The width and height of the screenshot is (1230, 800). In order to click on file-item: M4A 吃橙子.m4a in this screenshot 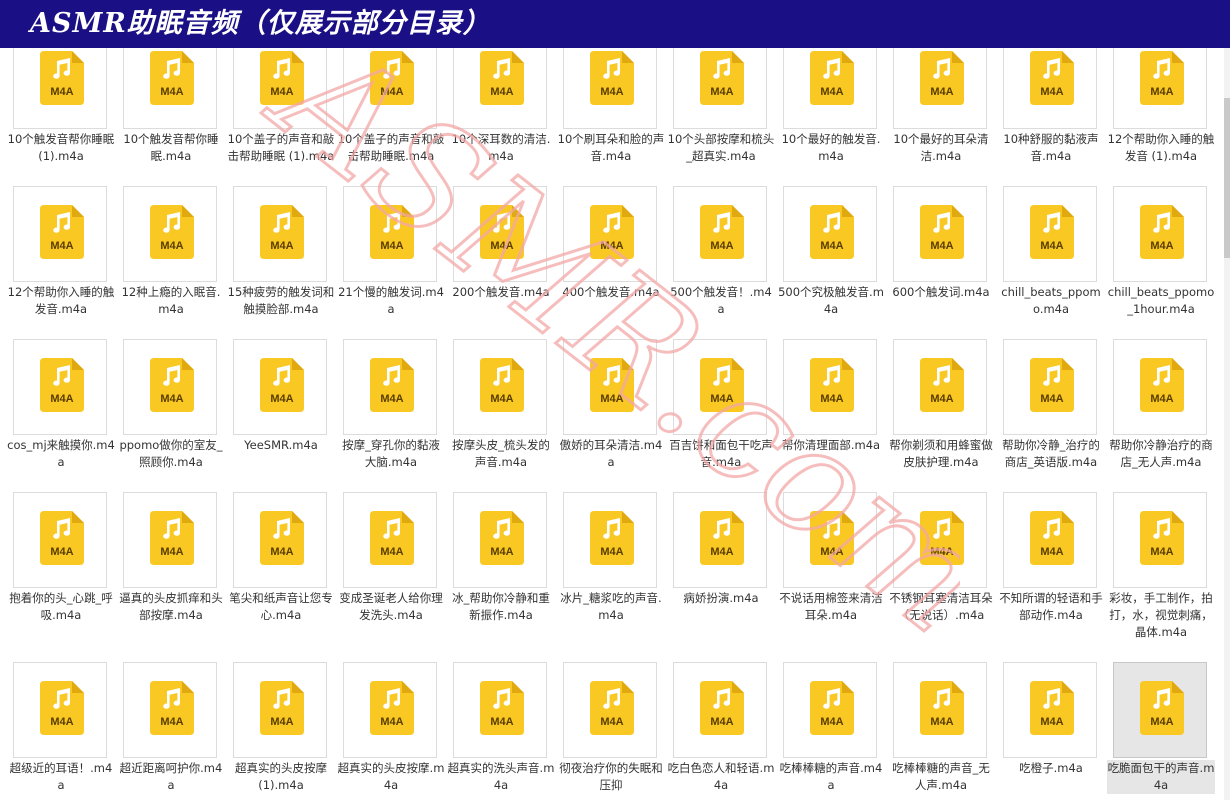, I will do `click(1051, 731)`.